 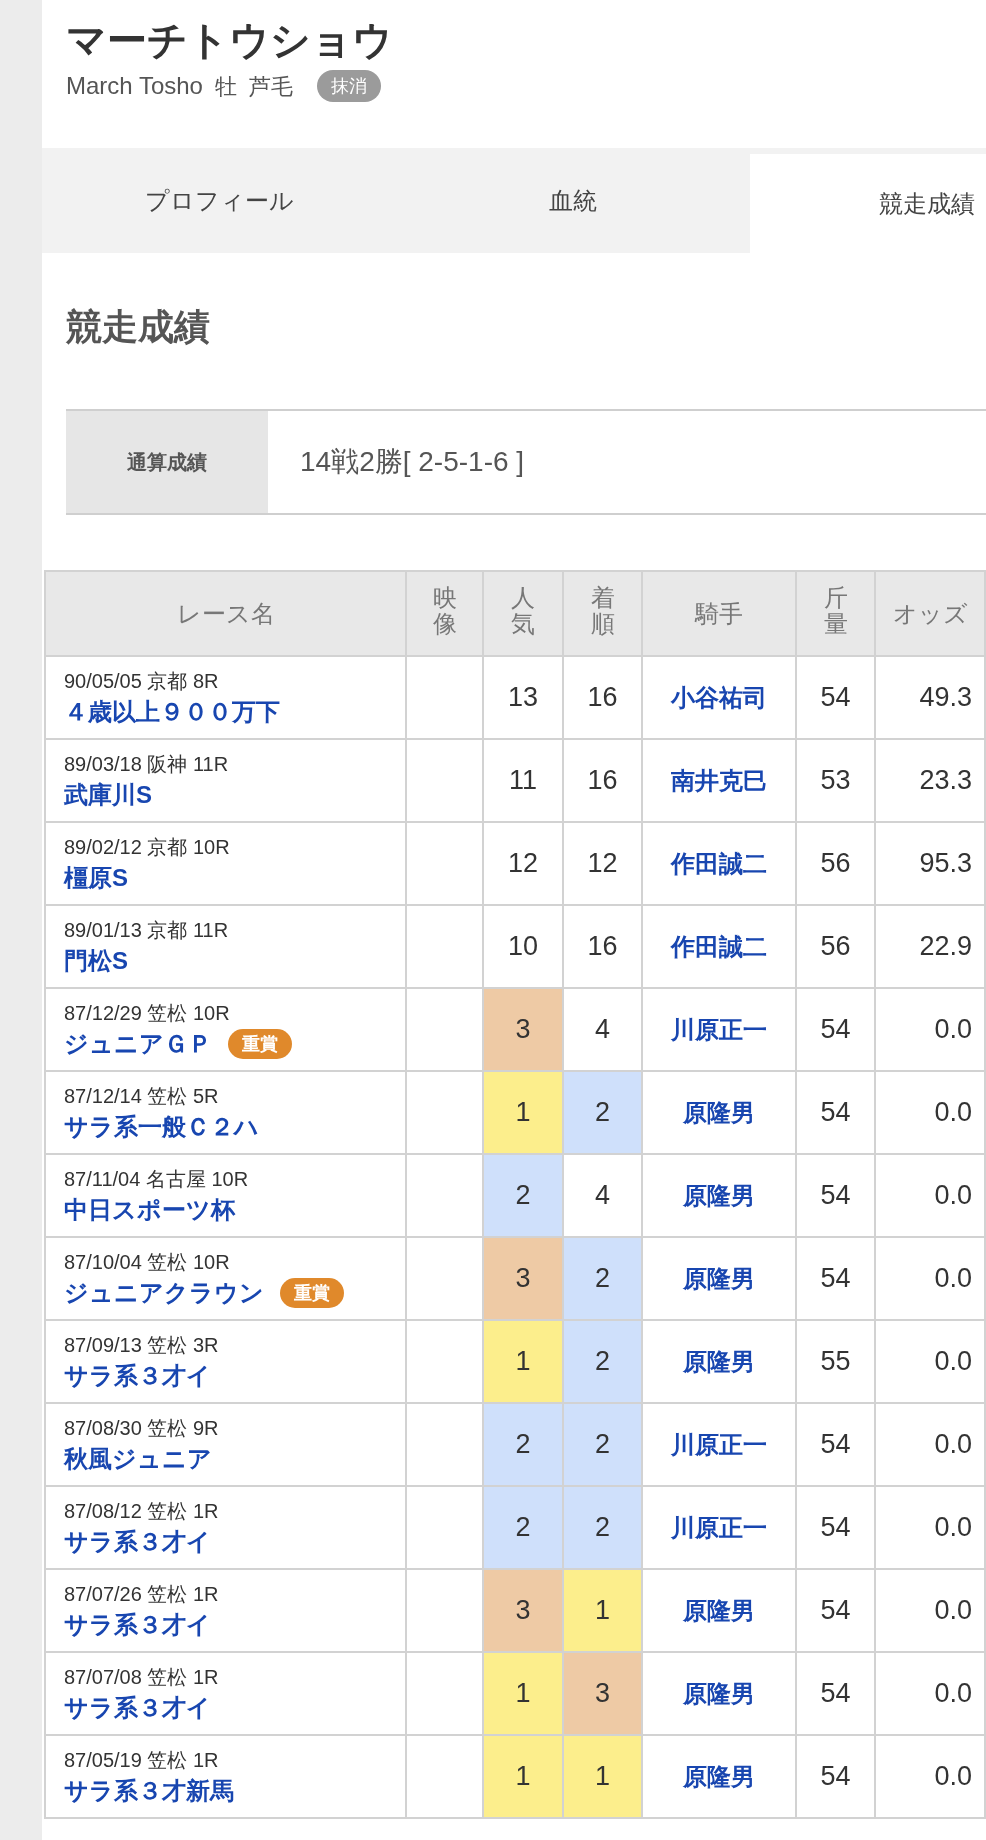 What do you see at coordinates (141, 1594) in the screenshot?
I see `race-date-venue: 87/07/26 笠松 1R` at bounding box center [141, 1594].